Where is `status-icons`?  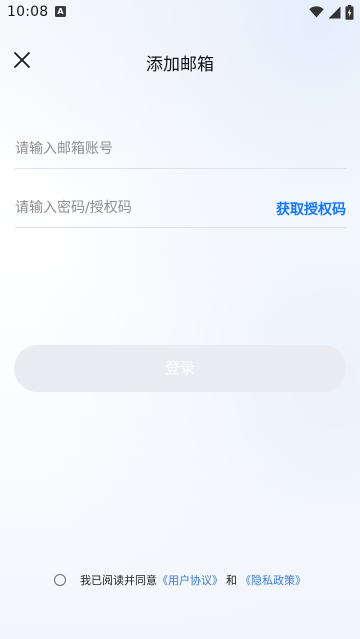
status-icons is located at coordinates (331, 12).